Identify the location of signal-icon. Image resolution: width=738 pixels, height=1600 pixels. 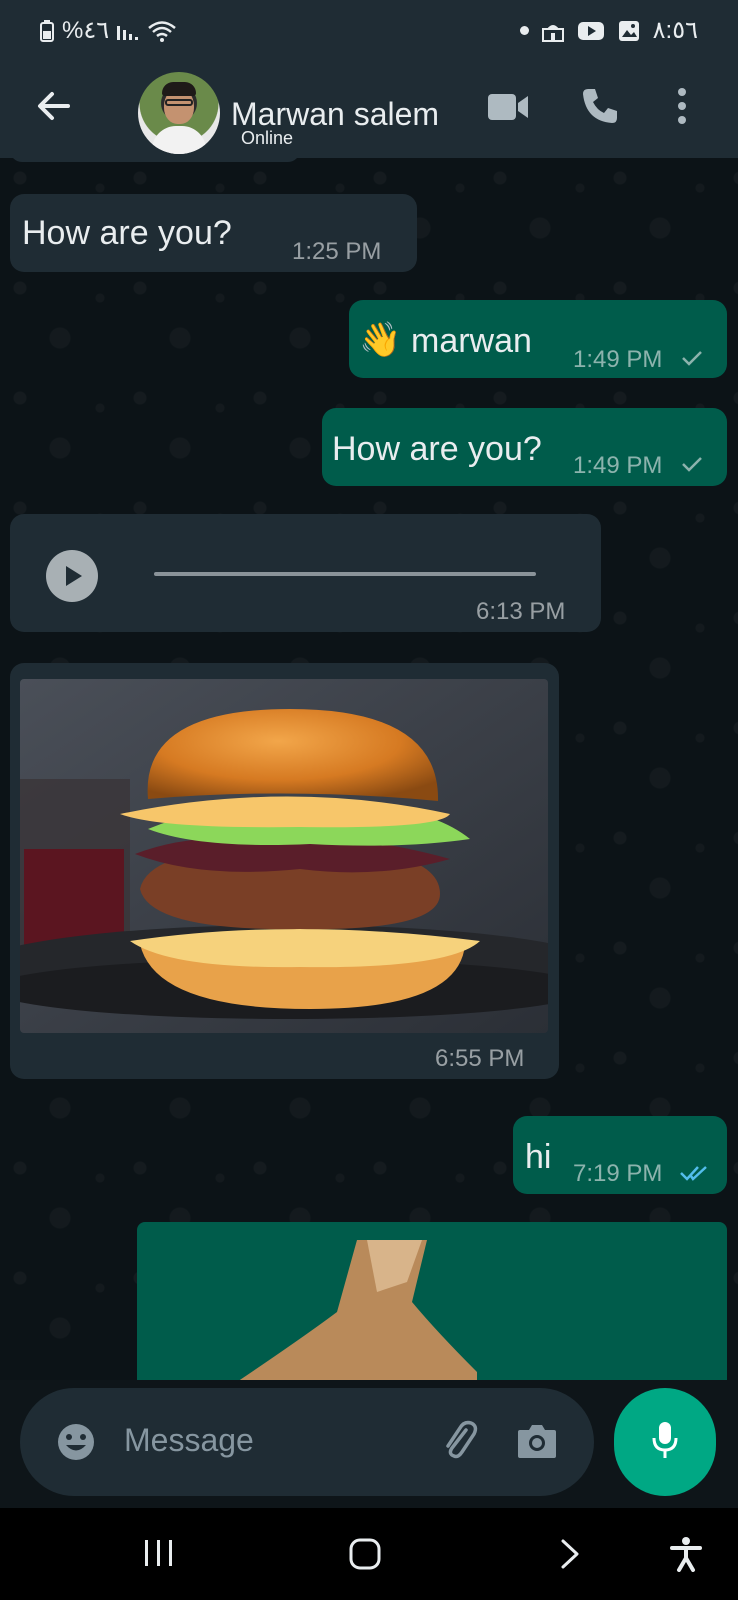
(128, 31).